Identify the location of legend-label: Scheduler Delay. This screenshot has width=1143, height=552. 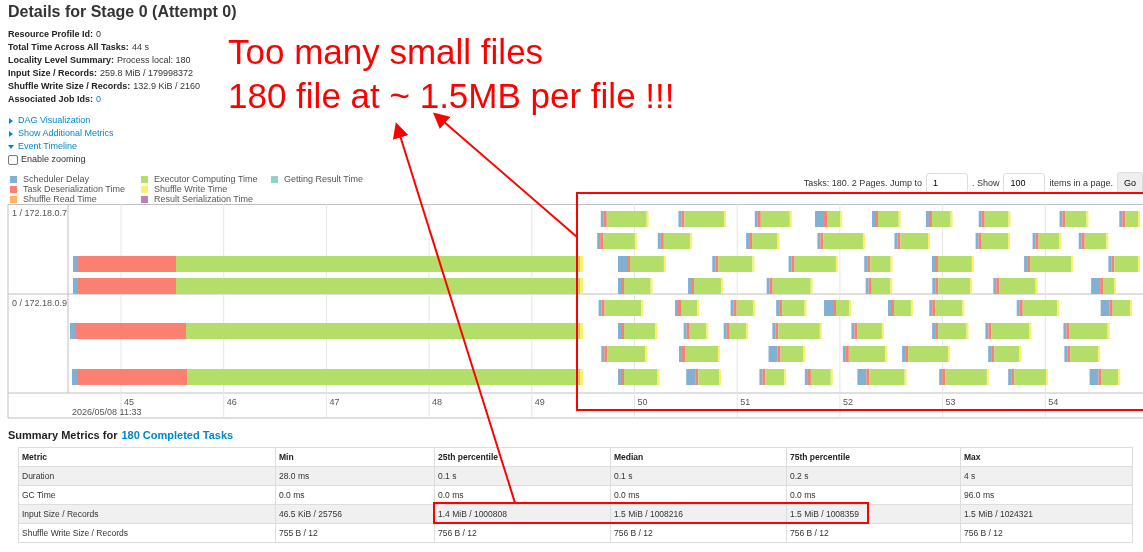
(56, 179).